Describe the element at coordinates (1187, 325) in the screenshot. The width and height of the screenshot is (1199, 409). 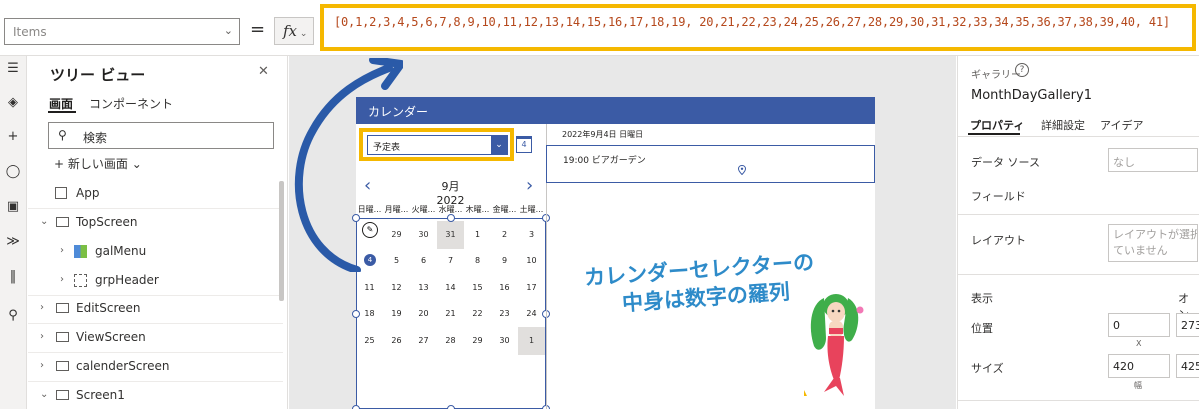
I see `position-y-input: 273` at that location.